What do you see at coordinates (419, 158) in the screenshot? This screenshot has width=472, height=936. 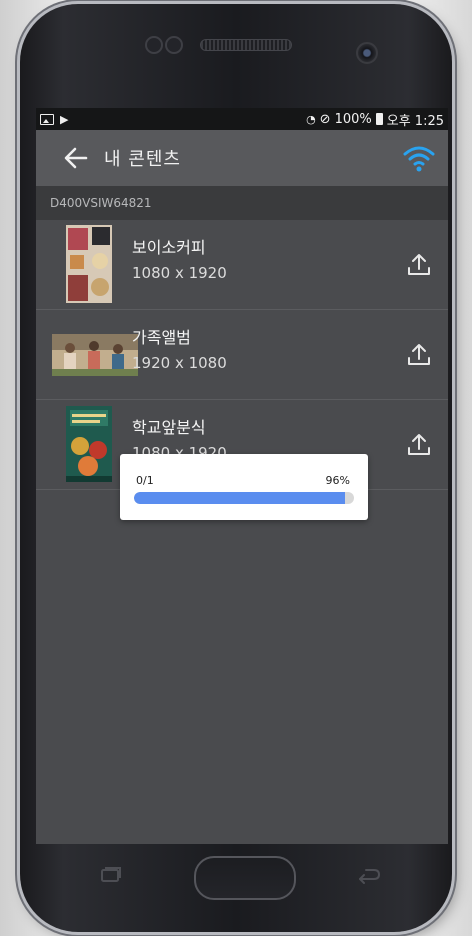 I see `wifi-icon` at bounding box center [419, 158].